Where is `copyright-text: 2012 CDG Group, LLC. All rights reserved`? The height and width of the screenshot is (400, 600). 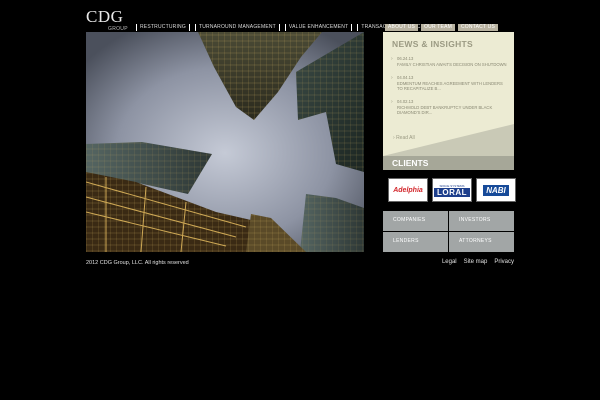
copyright-text: 2012 CDG Group, LLC. All rights reserved is located at coordinates (137, 263).